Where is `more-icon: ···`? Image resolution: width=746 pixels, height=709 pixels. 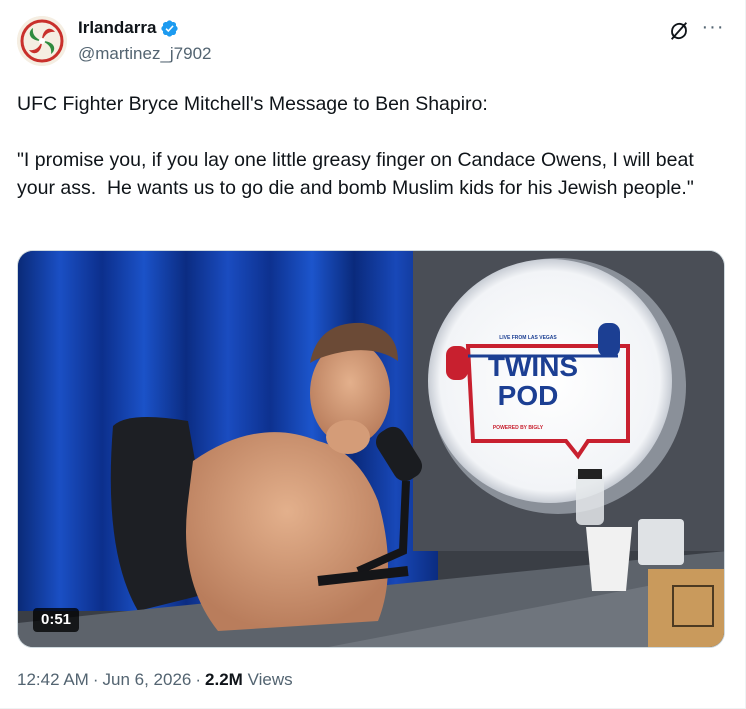 more-icon: ··· is located at coordinates (713, 29).